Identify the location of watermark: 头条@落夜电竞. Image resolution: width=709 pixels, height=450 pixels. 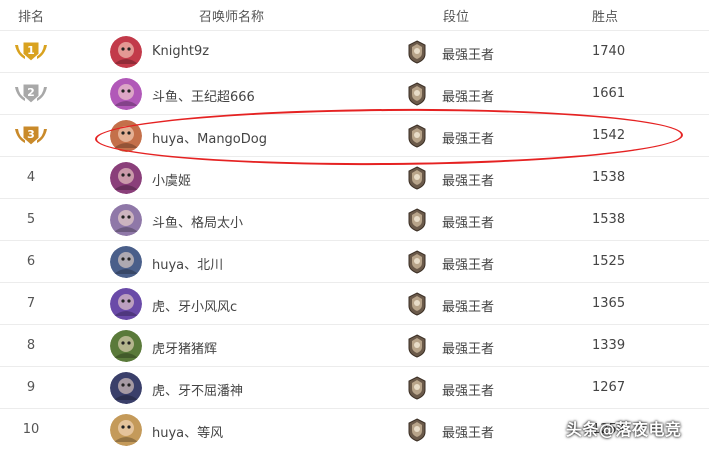
(624, 429).